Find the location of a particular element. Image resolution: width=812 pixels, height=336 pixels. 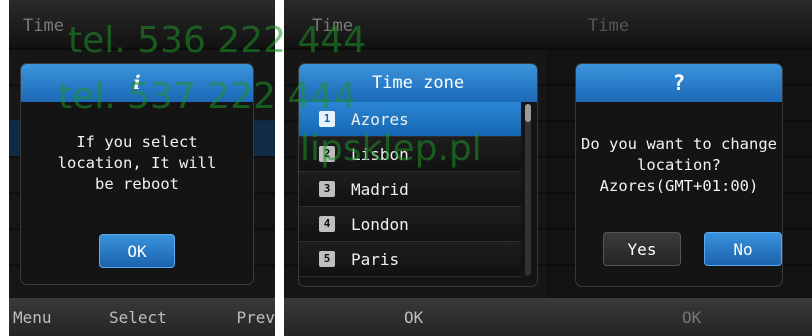

list-item-label: Azores is located at coordinates (380, 119).